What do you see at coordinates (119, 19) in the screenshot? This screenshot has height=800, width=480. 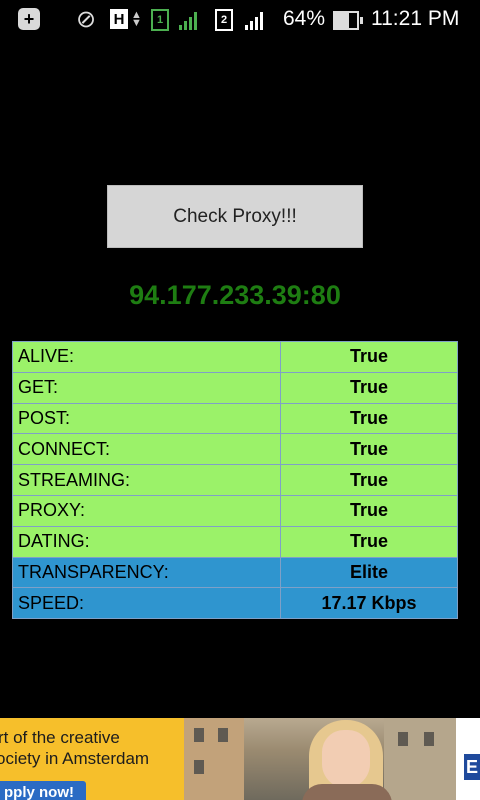 I see `h-network-icon: H` at bounding box center [119, 19].